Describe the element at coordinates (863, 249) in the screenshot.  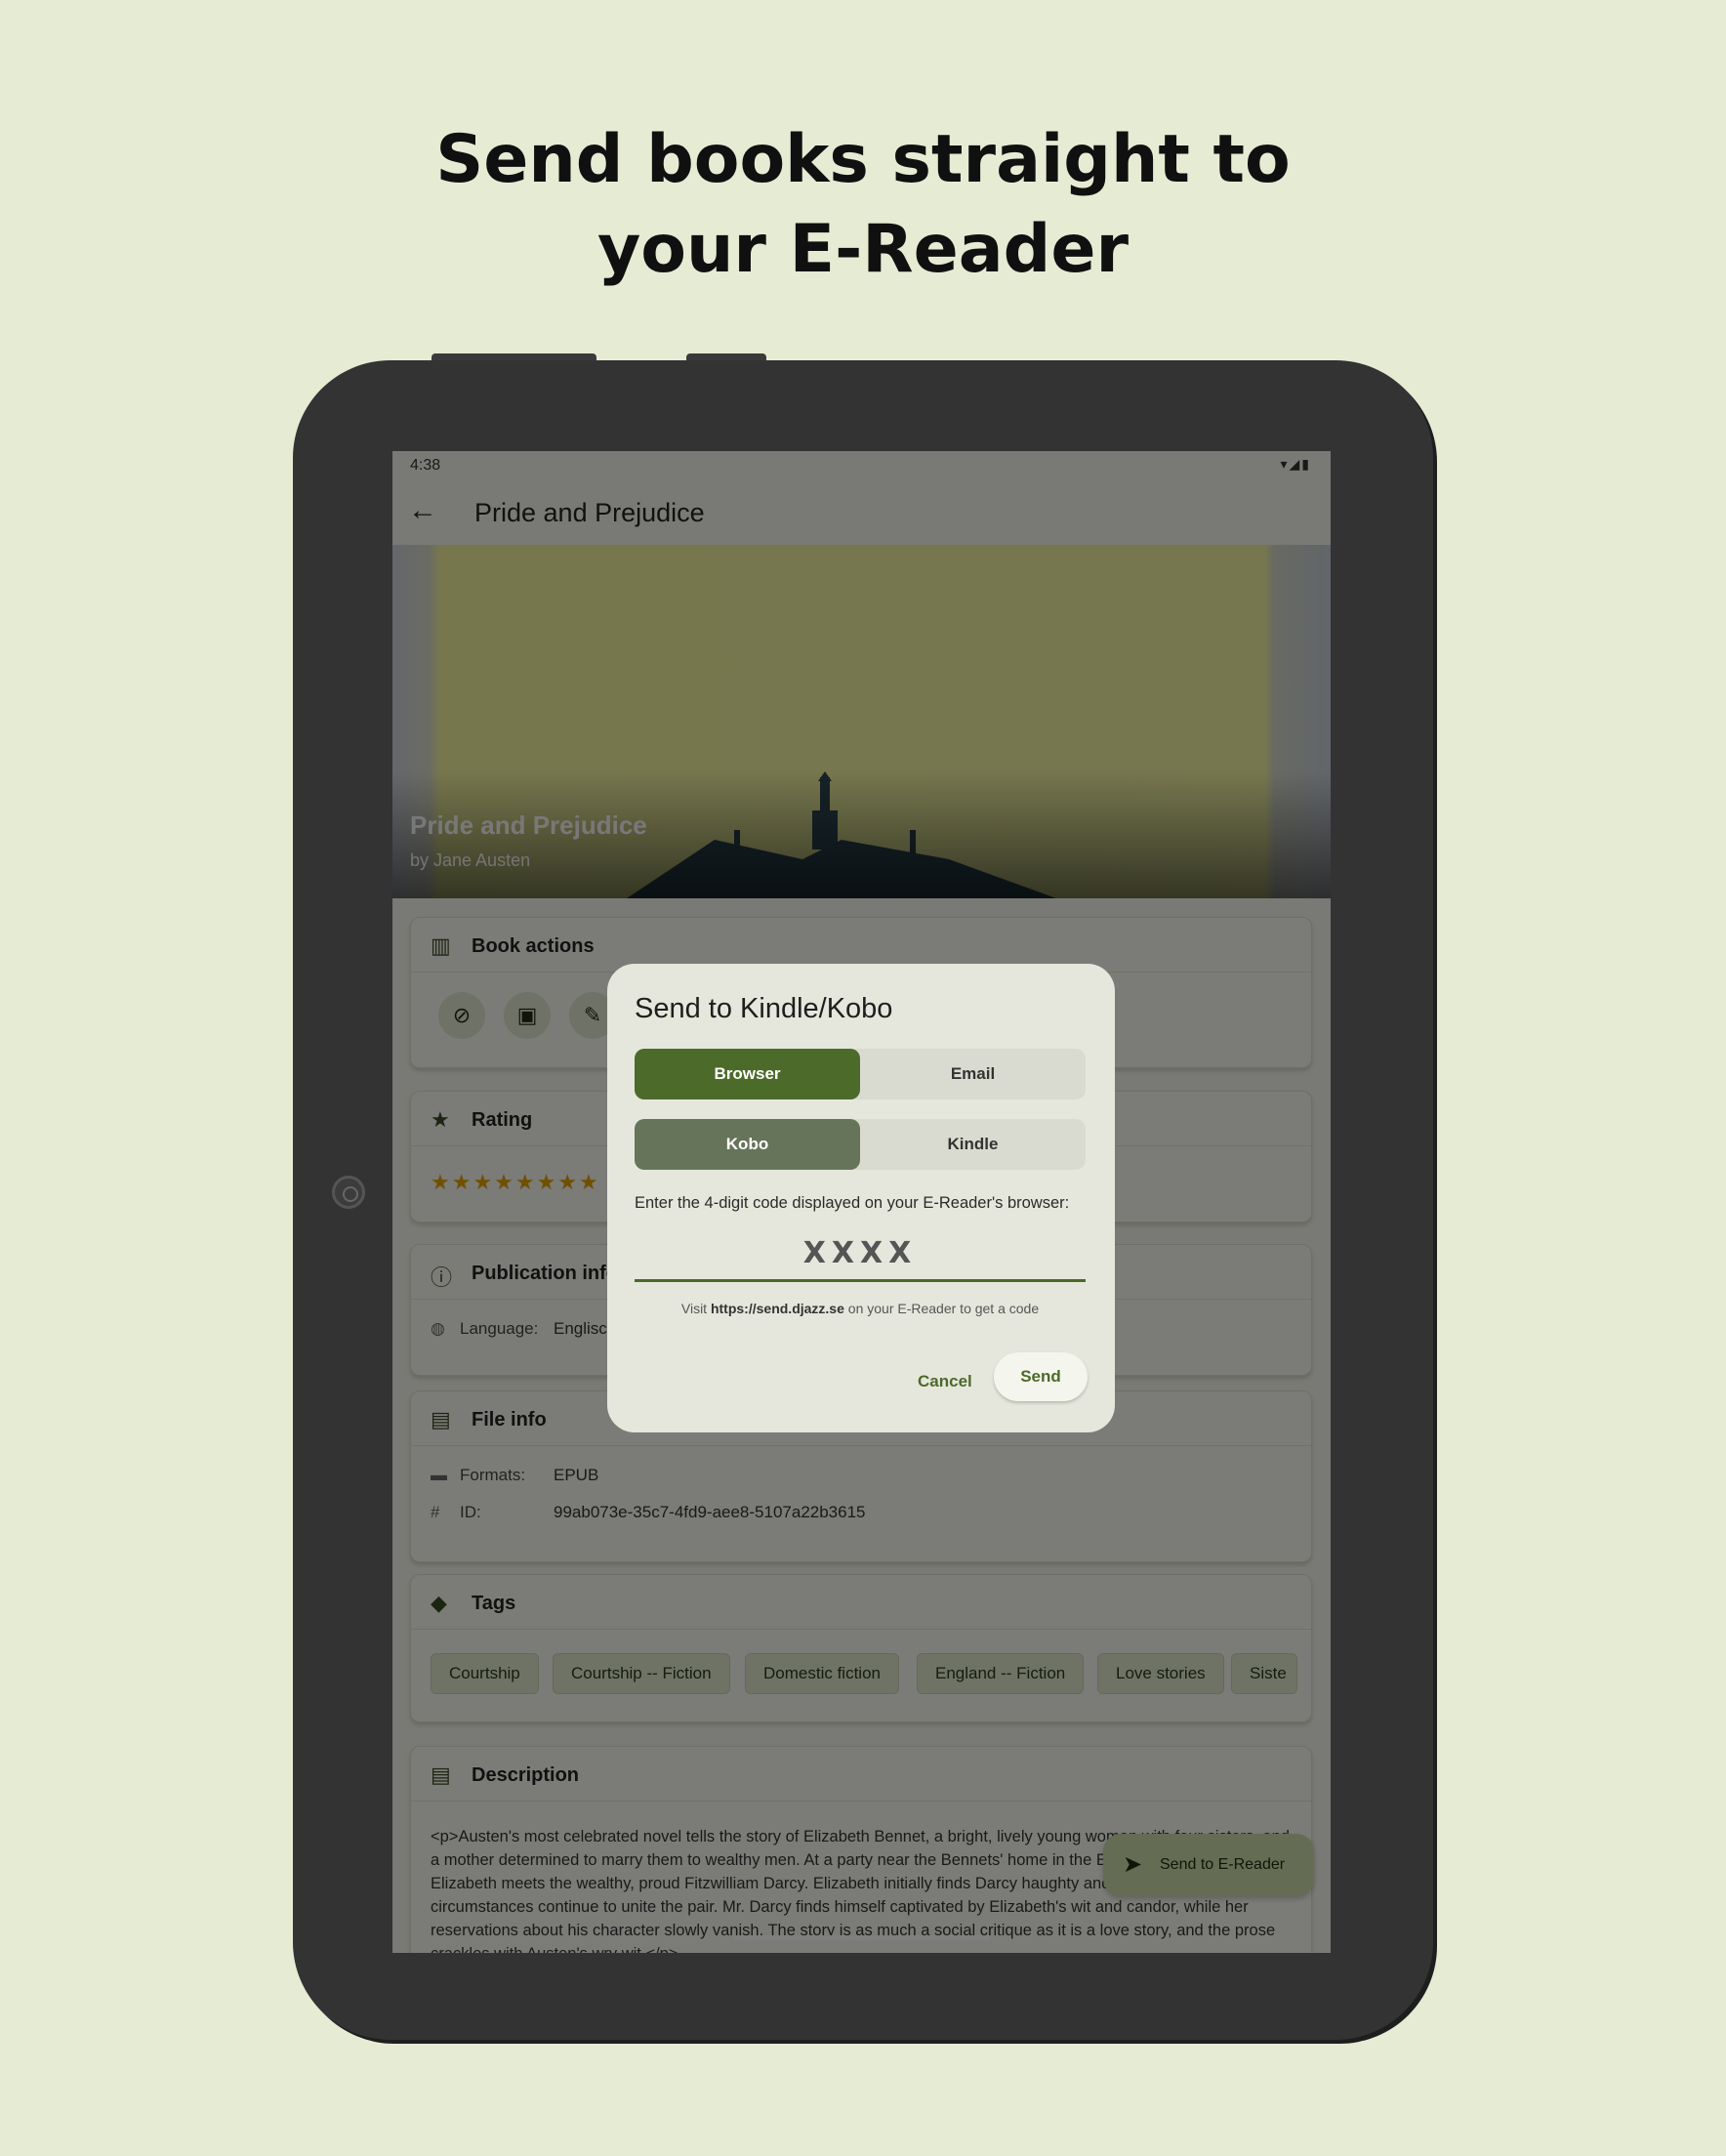
I see `headline-line-2: your E-Reader` at that location.